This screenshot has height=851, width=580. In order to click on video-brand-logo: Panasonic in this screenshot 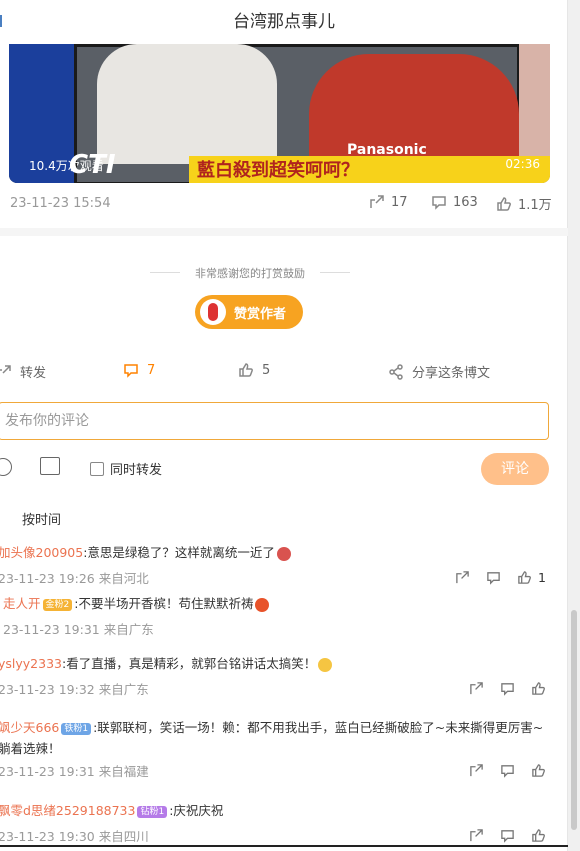, I will do `click(387, 150)`.